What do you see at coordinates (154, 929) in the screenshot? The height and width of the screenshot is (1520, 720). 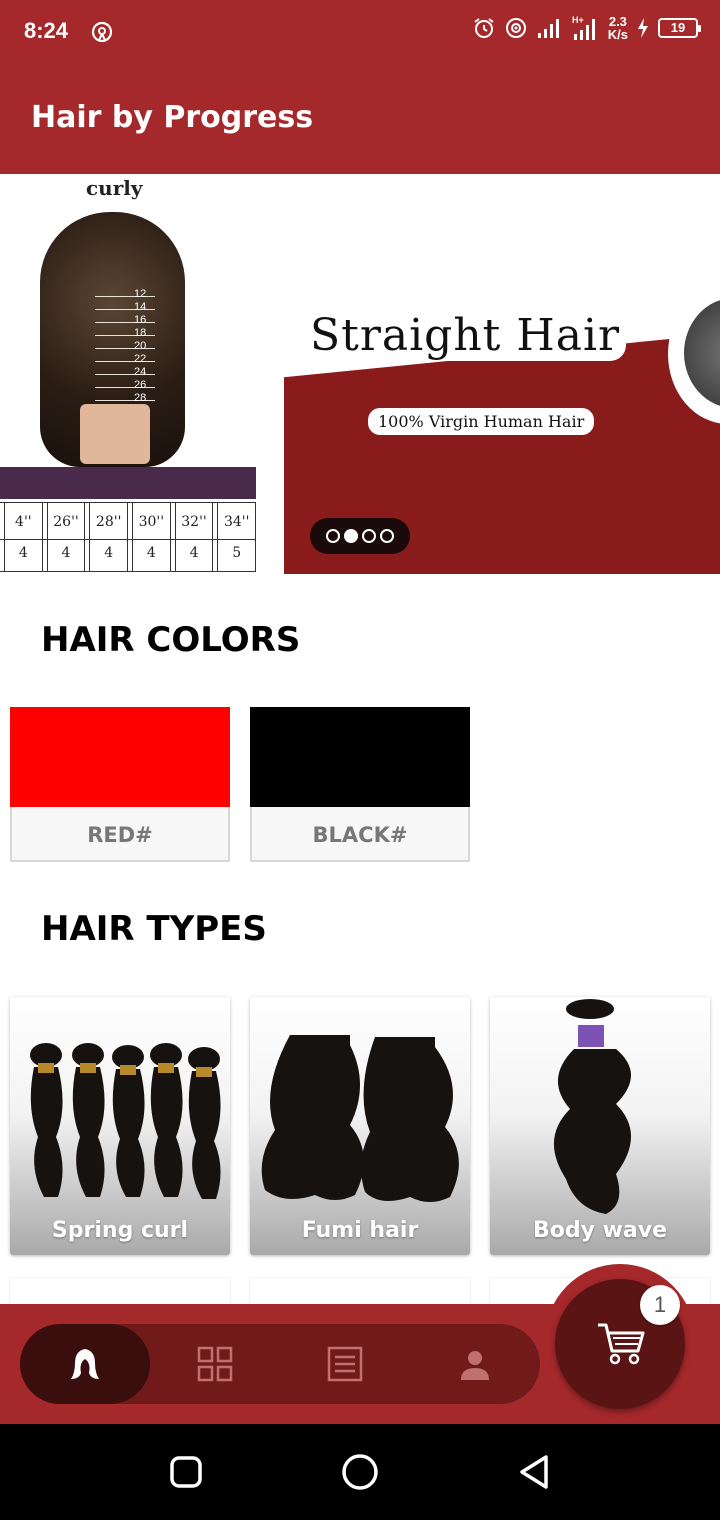 I see `hair-types-heading: HAIR TYPES` at bounding box center [154, 929].